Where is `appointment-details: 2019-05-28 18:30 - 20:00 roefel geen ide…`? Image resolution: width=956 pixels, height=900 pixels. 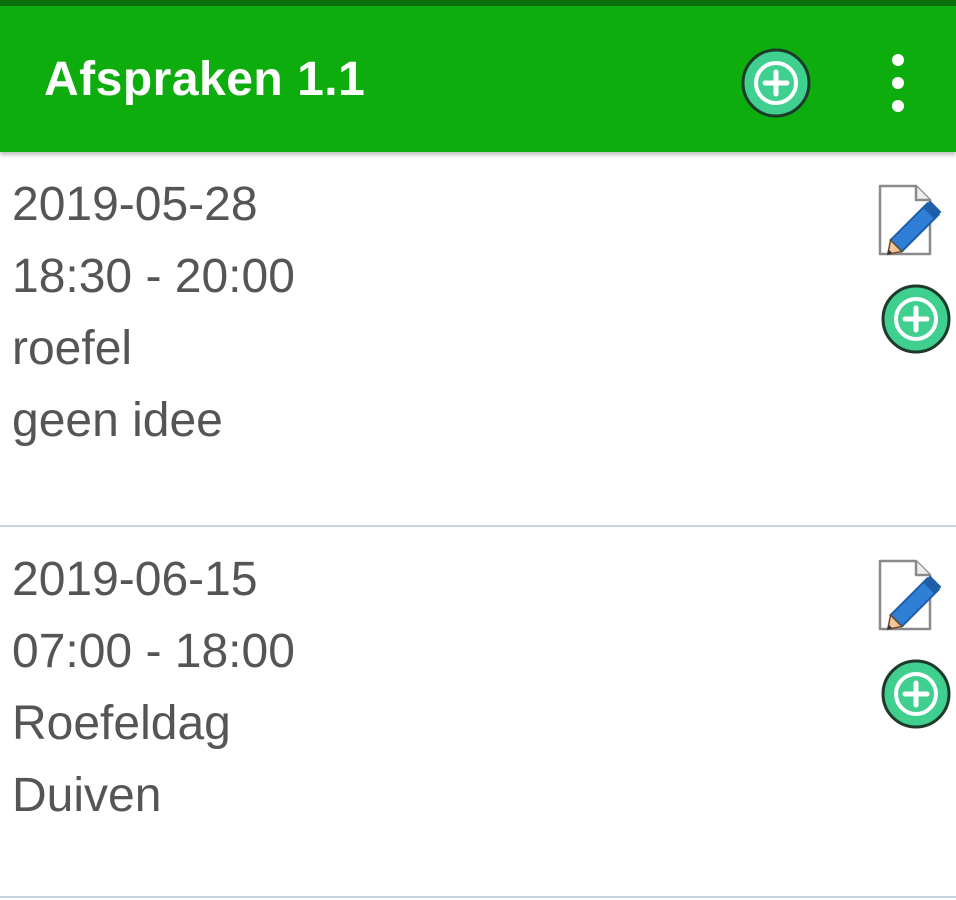 appointment-details: 2019-05-28 18:30 - 20:00 roefel geen ide… is located at coordinates (153, 313).